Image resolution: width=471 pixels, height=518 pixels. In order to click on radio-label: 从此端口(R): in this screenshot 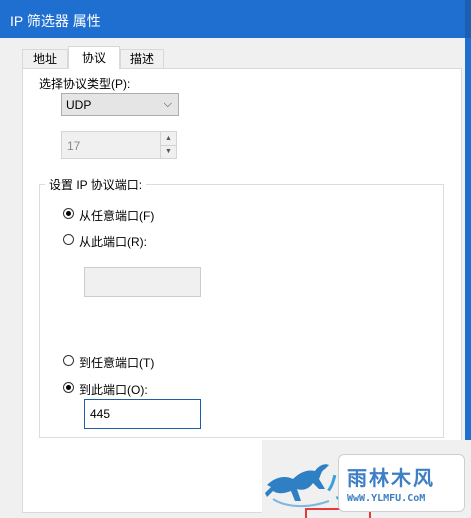, I will do `click(113, 242)`.